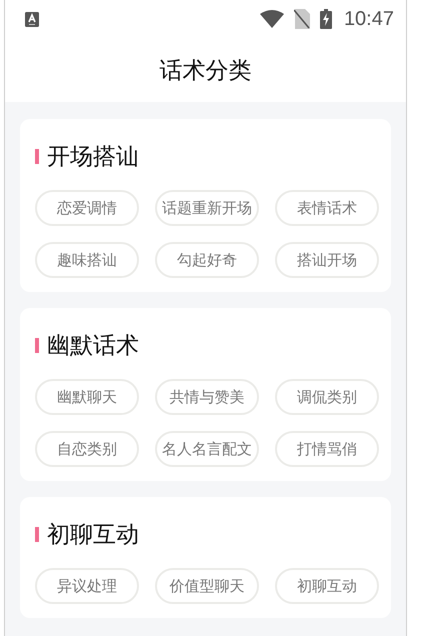 The width and height of the screenshot is (421, 636). I want to click on page-title: 话术分类, so click(206, 71).